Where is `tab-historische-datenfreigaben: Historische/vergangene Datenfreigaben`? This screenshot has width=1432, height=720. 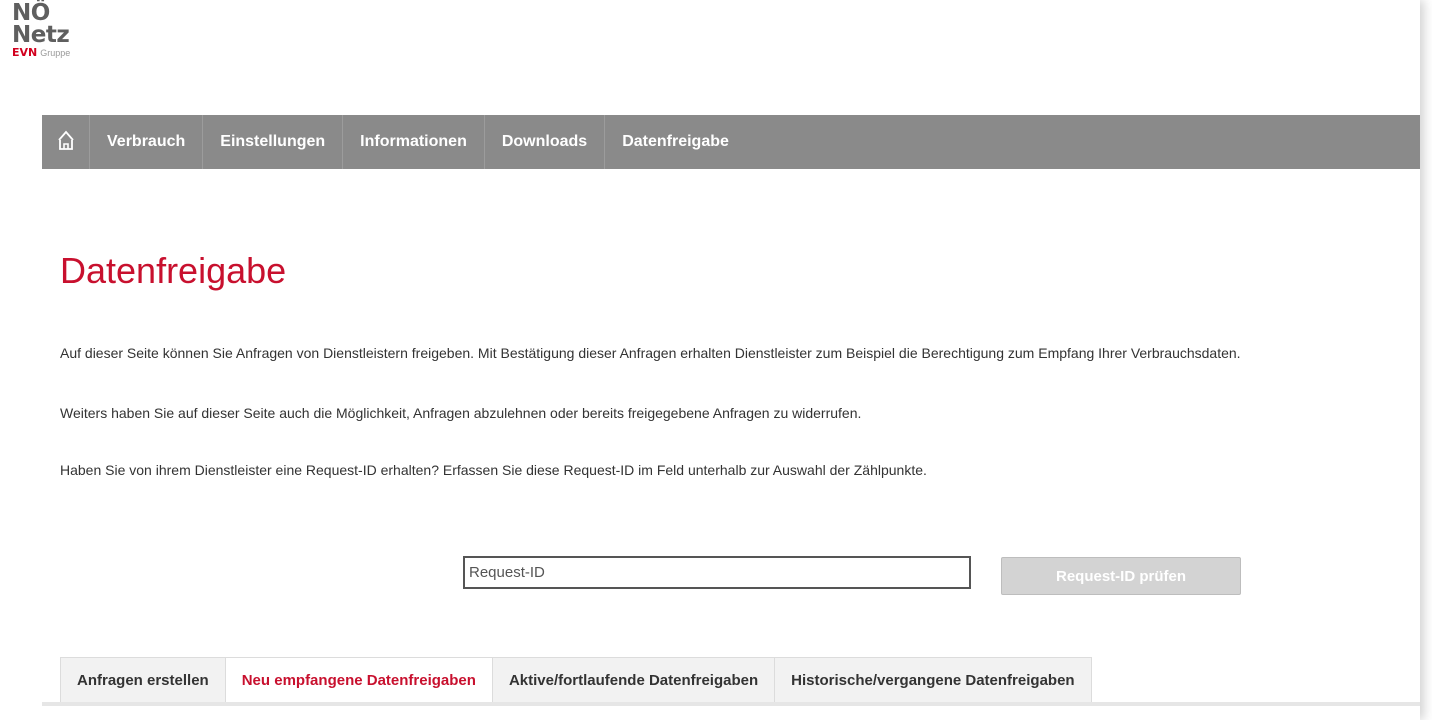
tab-historische-datenfreigaben: Historische/vergangene Datenfreigaben is located at coordinates (933, 679).